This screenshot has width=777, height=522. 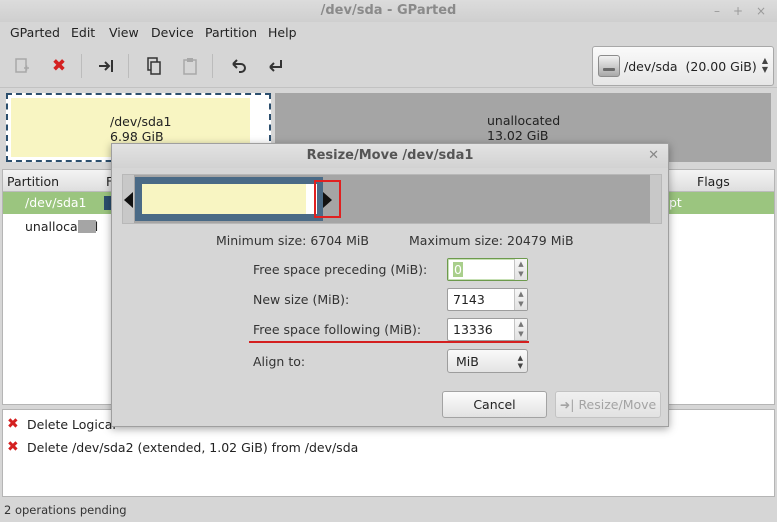 I want to click on partition-name: unallocated, so click(x=524, y=120).